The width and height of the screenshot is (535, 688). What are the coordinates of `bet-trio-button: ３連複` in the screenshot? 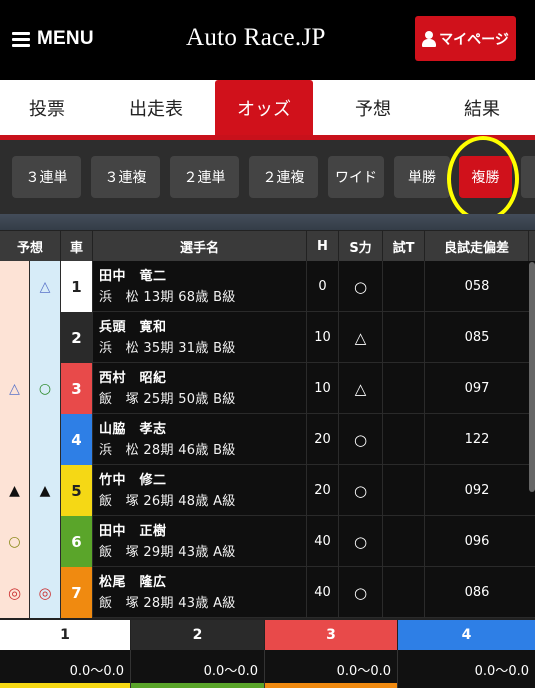 It's located at (125, 177).